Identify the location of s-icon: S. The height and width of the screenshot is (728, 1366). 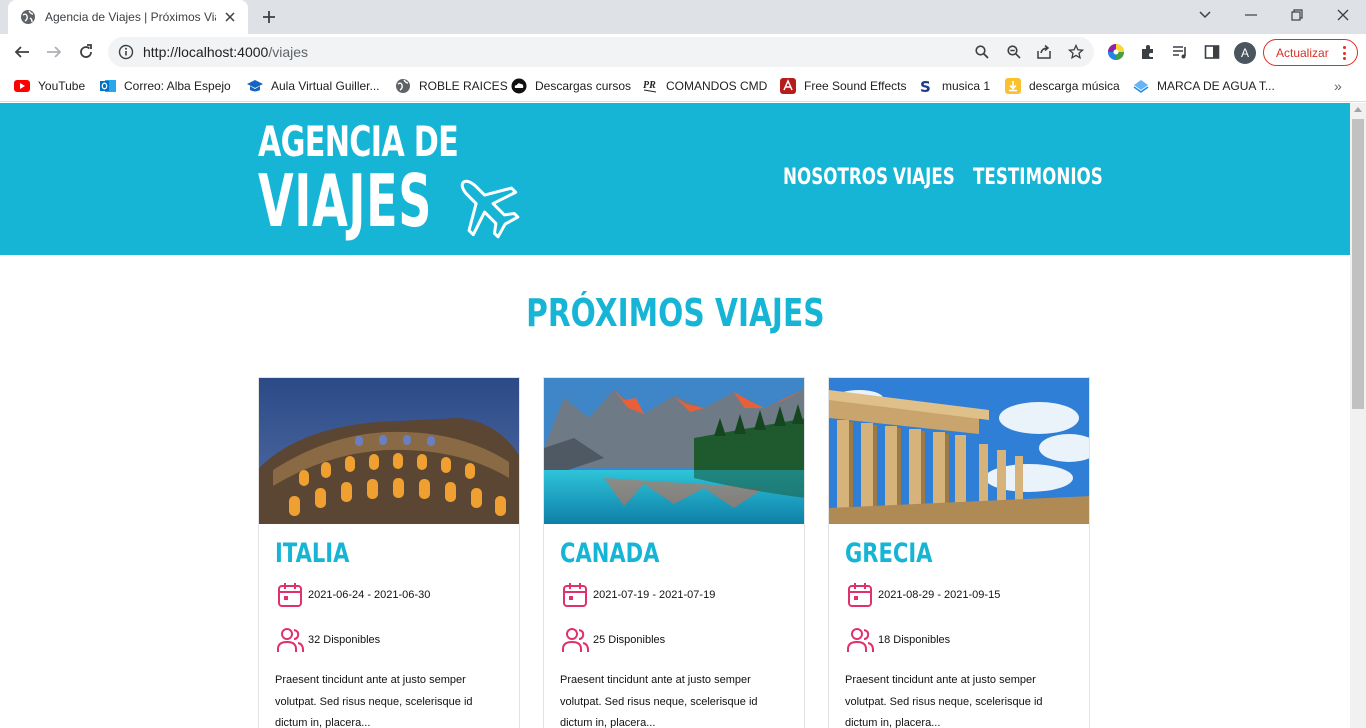
(926, 86).